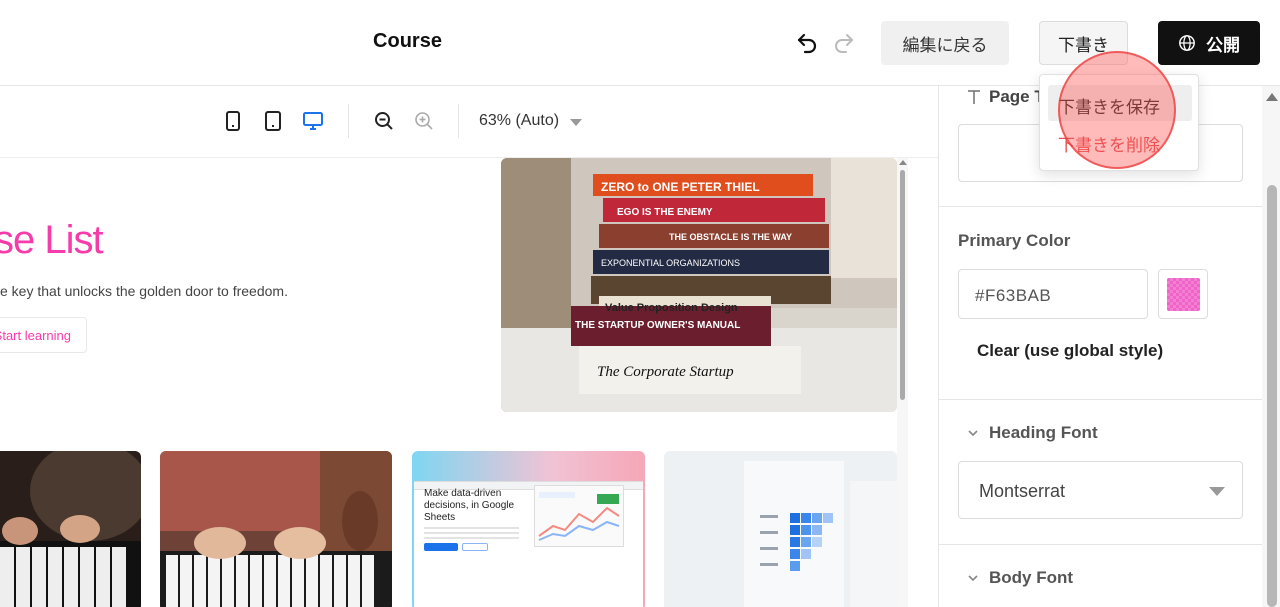 The height and width of the screenshot is (607, 1280). I want to click on heading-font-select: Montserrat, so click(1100, 490).